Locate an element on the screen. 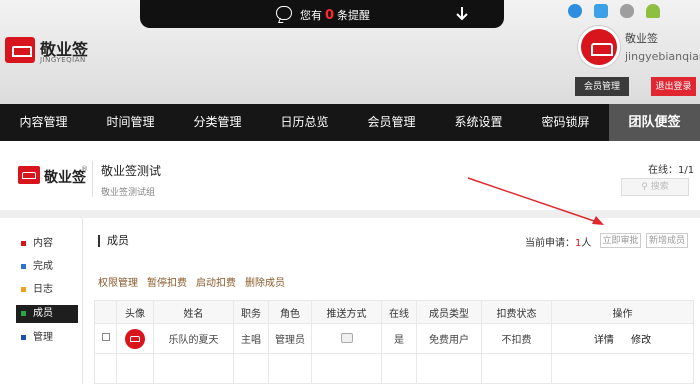 The height and width of the screenshot is (384, 700). avatar-cell is located at coordinates (135, 338).